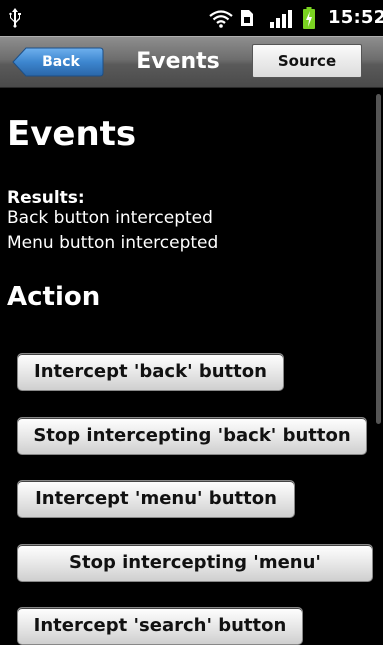 The width and height of the screenshot is (383, 645). Describe the element at coordinates (178, 61) in the screenshot. I see `page-title: Events` at that location.